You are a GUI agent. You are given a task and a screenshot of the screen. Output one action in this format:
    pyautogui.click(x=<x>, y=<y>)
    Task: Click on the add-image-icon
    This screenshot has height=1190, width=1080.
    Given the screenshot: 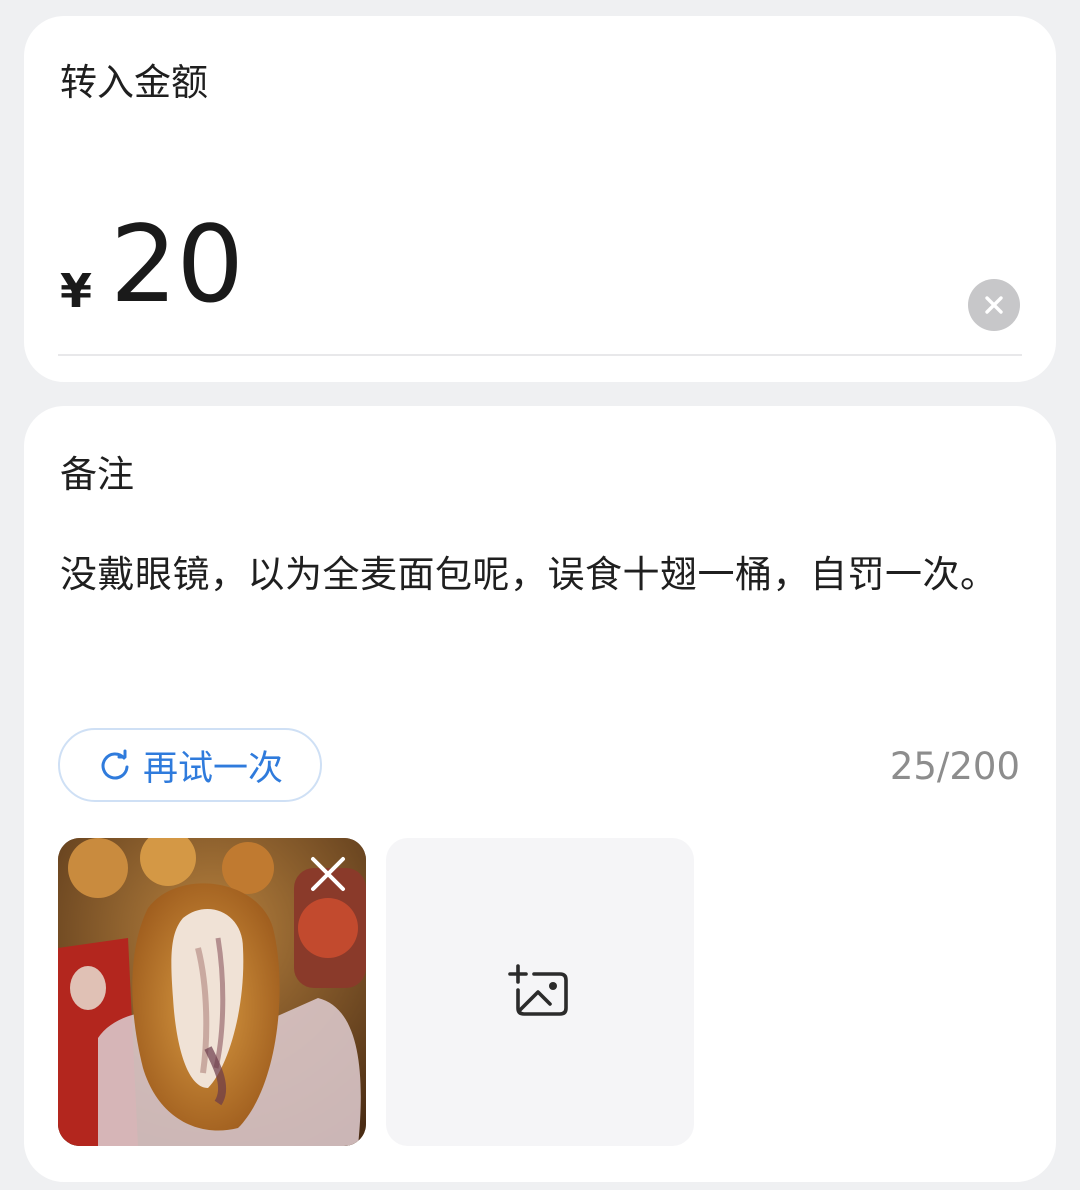 What is the action you would take?
    pyautogui.click(x=538, y=990)
    